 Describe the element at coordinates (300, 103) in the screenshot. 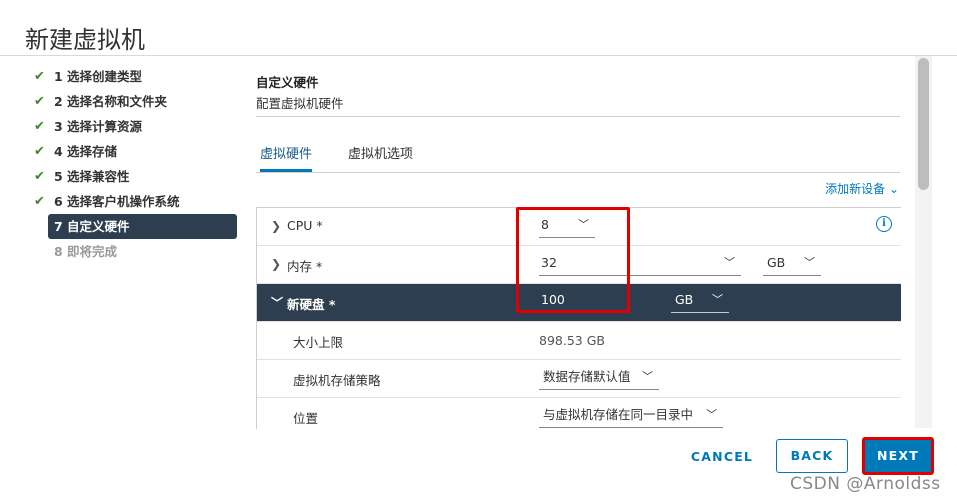

I see `section-subtitle: 配置虚拟机硬件` at that location.